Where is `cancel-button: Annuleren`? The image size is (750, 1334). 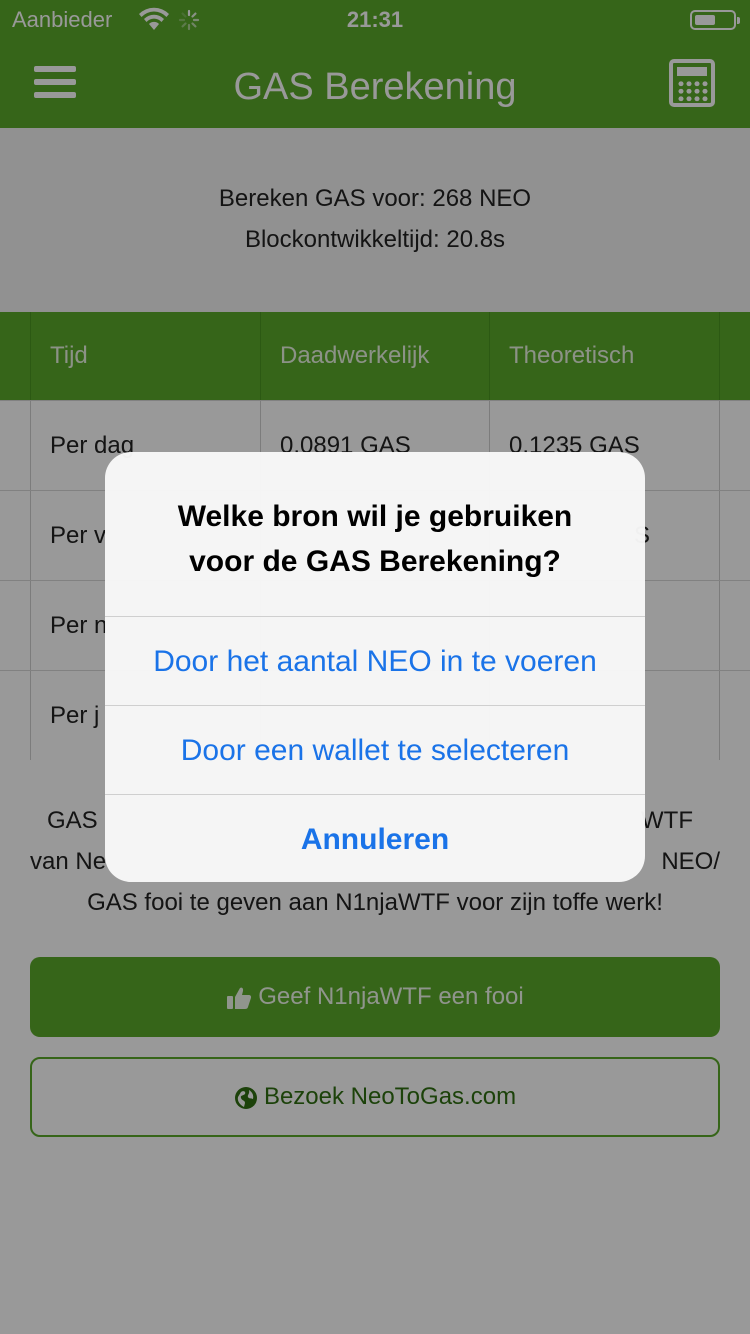
cancel-button: Annuleren is located at coordinates (375, 838).